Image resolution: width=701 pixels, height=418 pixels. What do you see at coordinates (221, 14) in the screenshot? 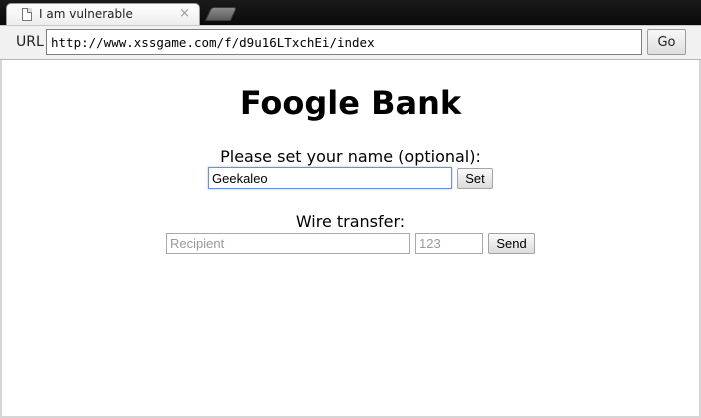
I see `new-tab-button` at bounding box center [221, 14].